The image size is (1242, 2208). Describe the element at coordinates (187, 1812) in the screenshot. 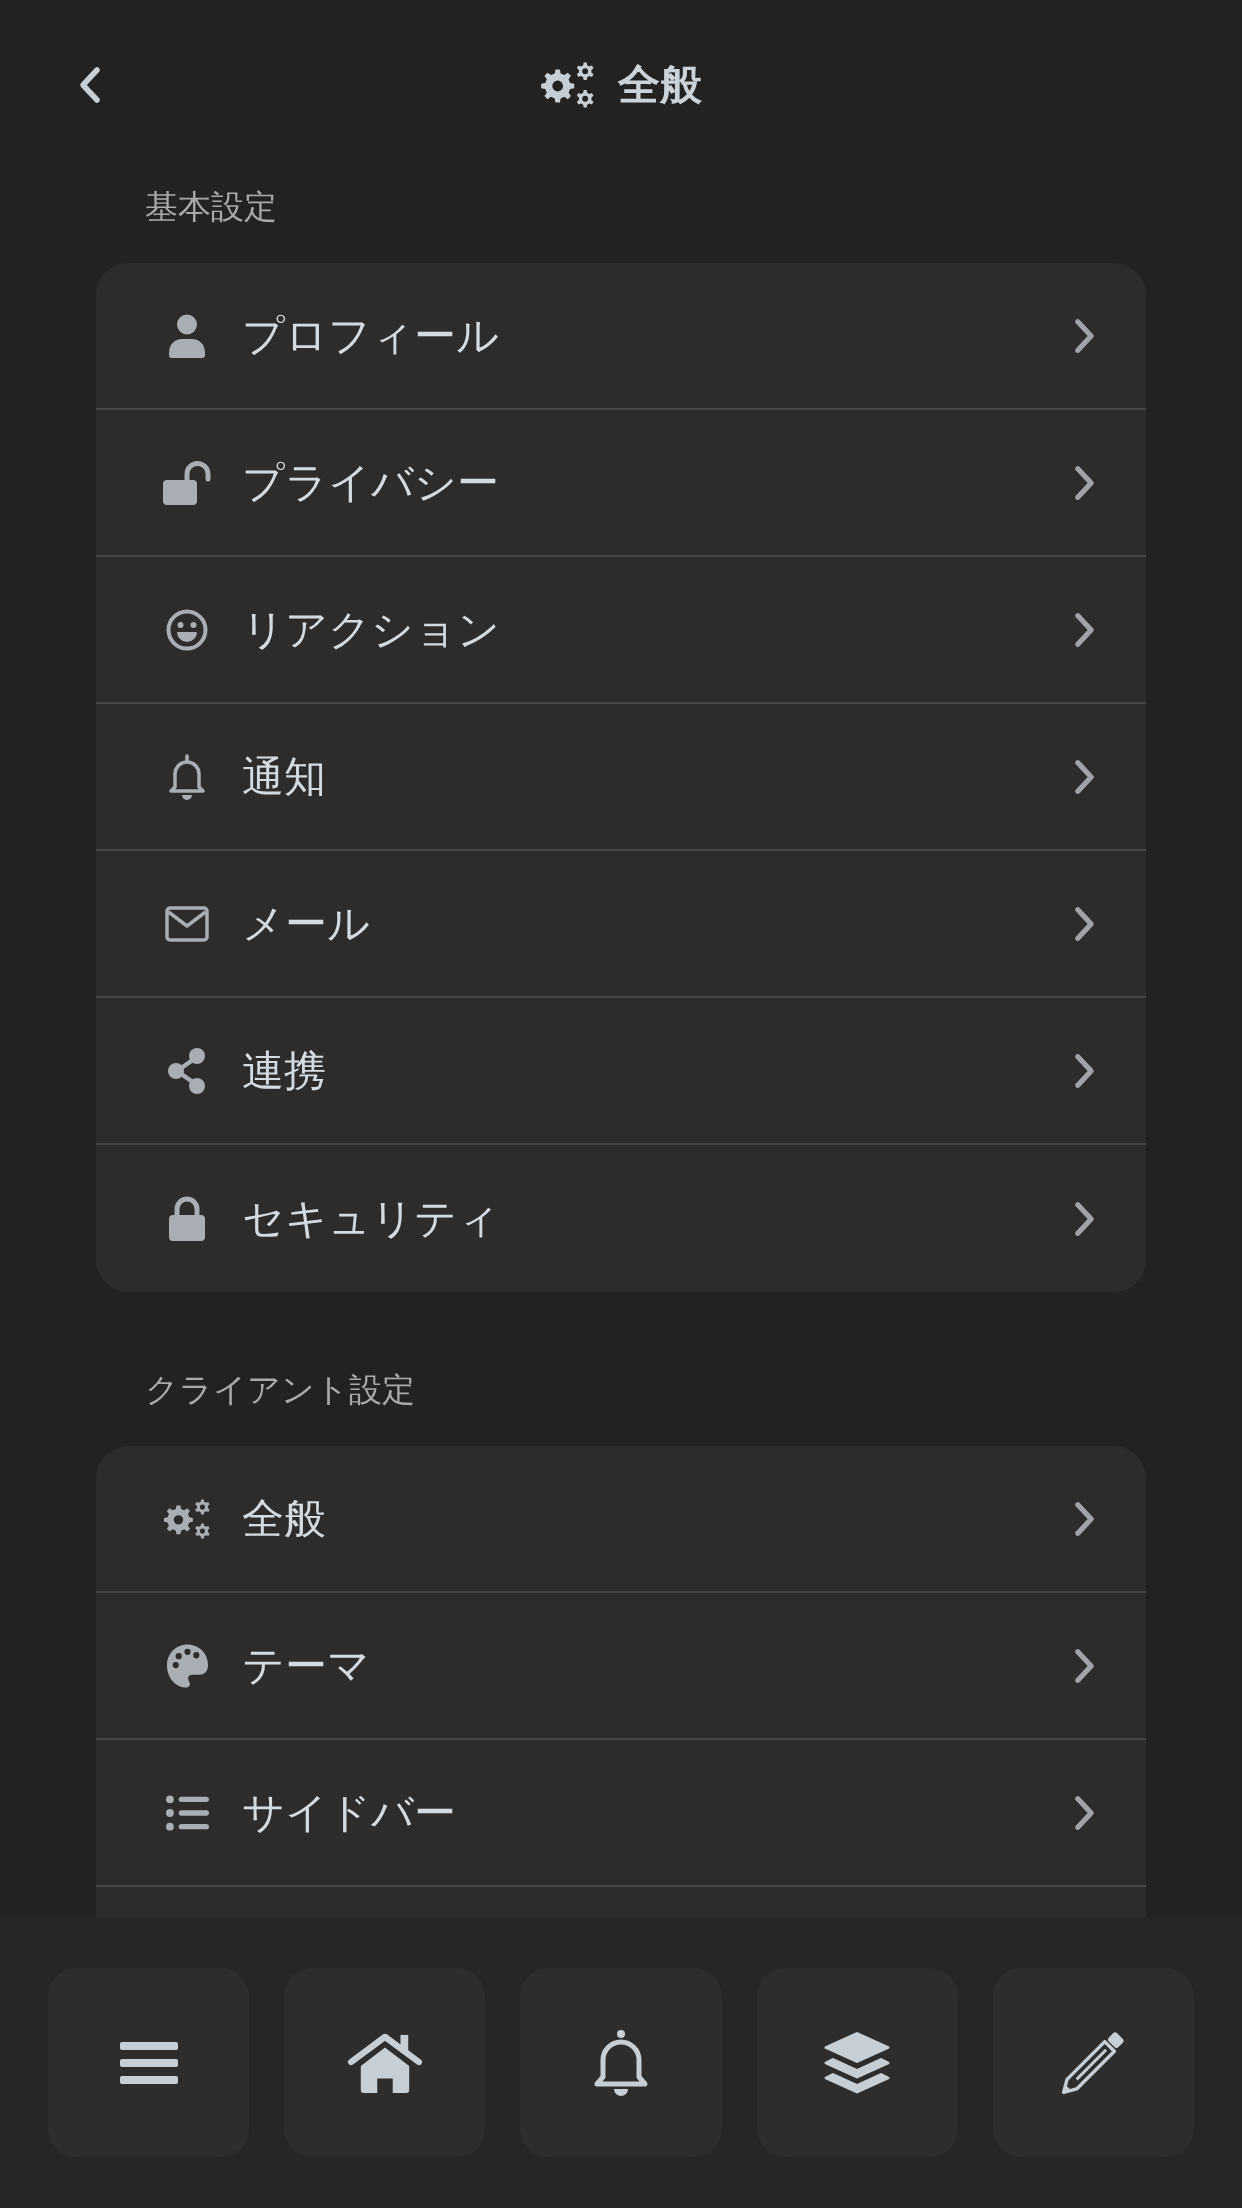

I see `list-icon` at that location.